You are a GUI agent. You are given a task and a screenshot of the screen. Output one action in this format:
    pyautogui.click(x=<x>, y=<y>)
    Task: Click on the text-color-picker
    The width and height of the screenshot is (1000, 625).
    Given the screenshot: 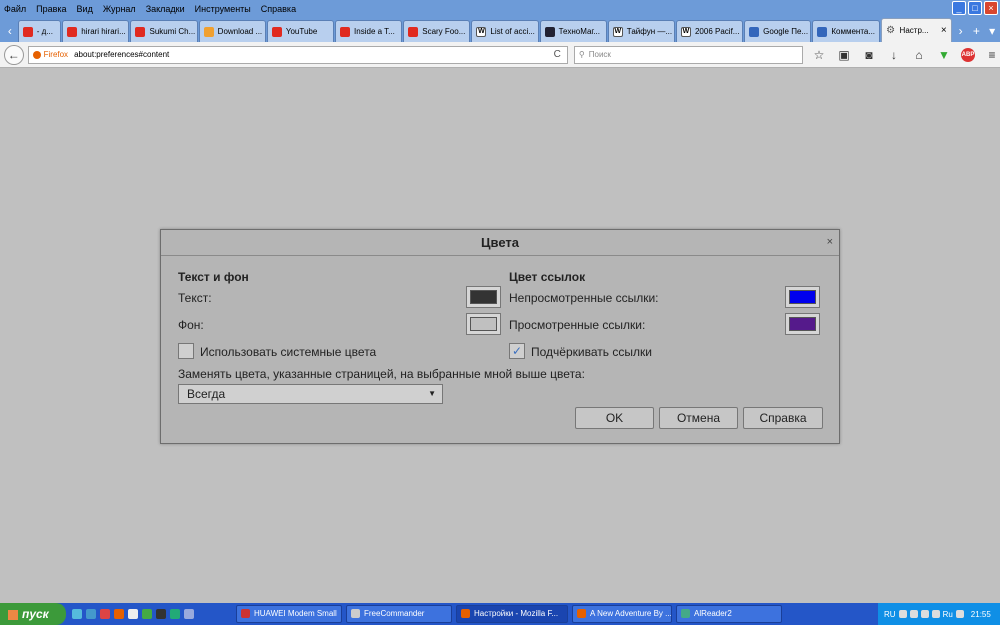 What is the action you would take?
    pyautogui.click(x=483, y=297)
    